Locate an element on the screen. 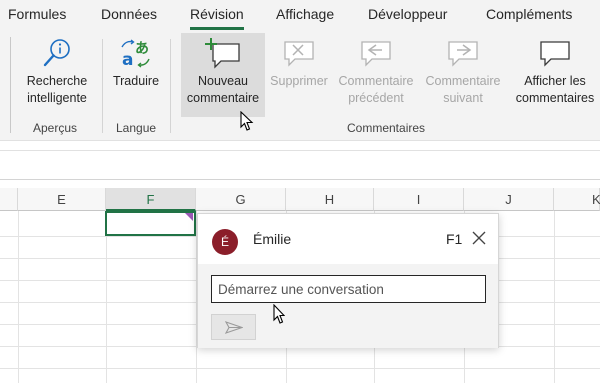  svg-text: a is located at coordinates (127, 59).